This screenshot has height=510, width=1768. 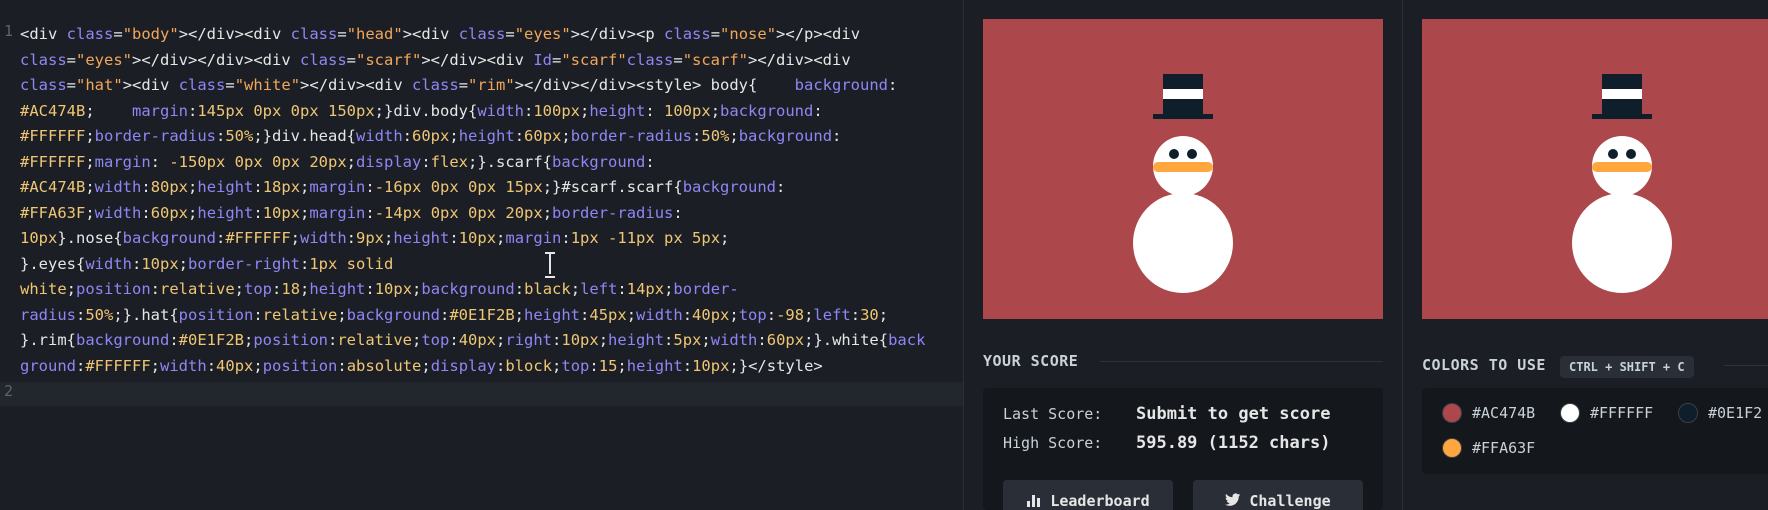 What do you see at coordinates (482, 314) in the screenshot?
I see `code-token: #0E1F2B` at bounding box center [482, 314].